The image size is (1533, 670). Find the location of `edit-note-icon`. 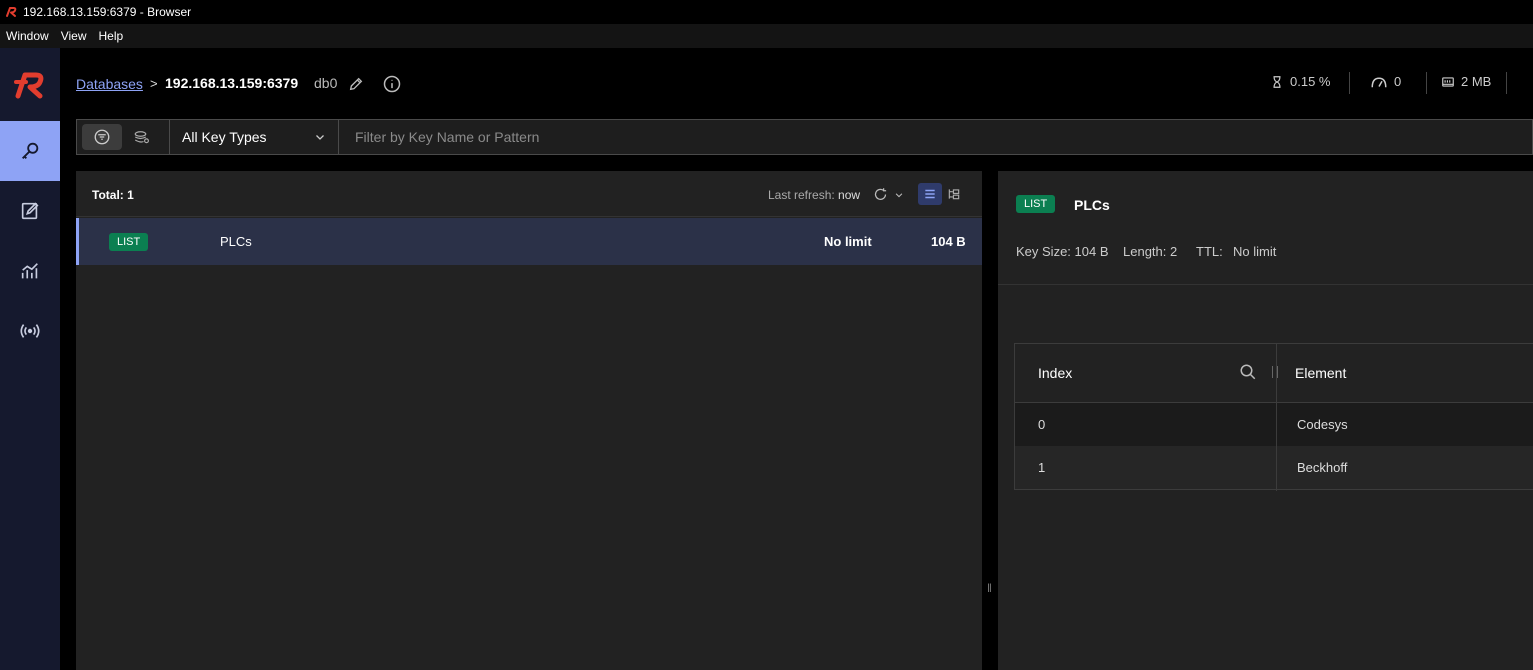

edit-note-icon is located at coordinates (30, 211).